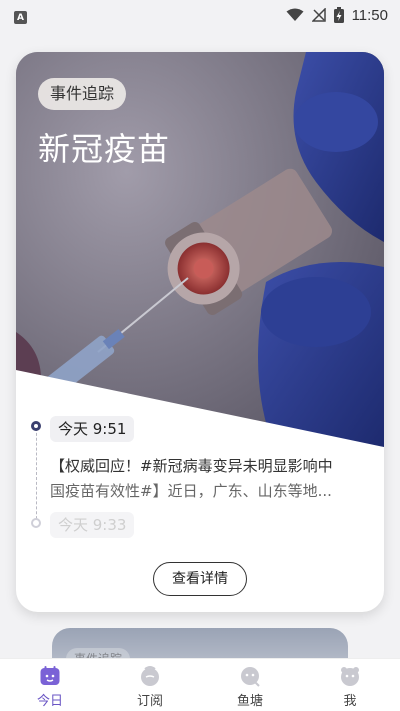  Describe the element at coordinates (92, 525) in the screenshot. I see `timeline-time-chip-faded: 今天 9:33` at that location.